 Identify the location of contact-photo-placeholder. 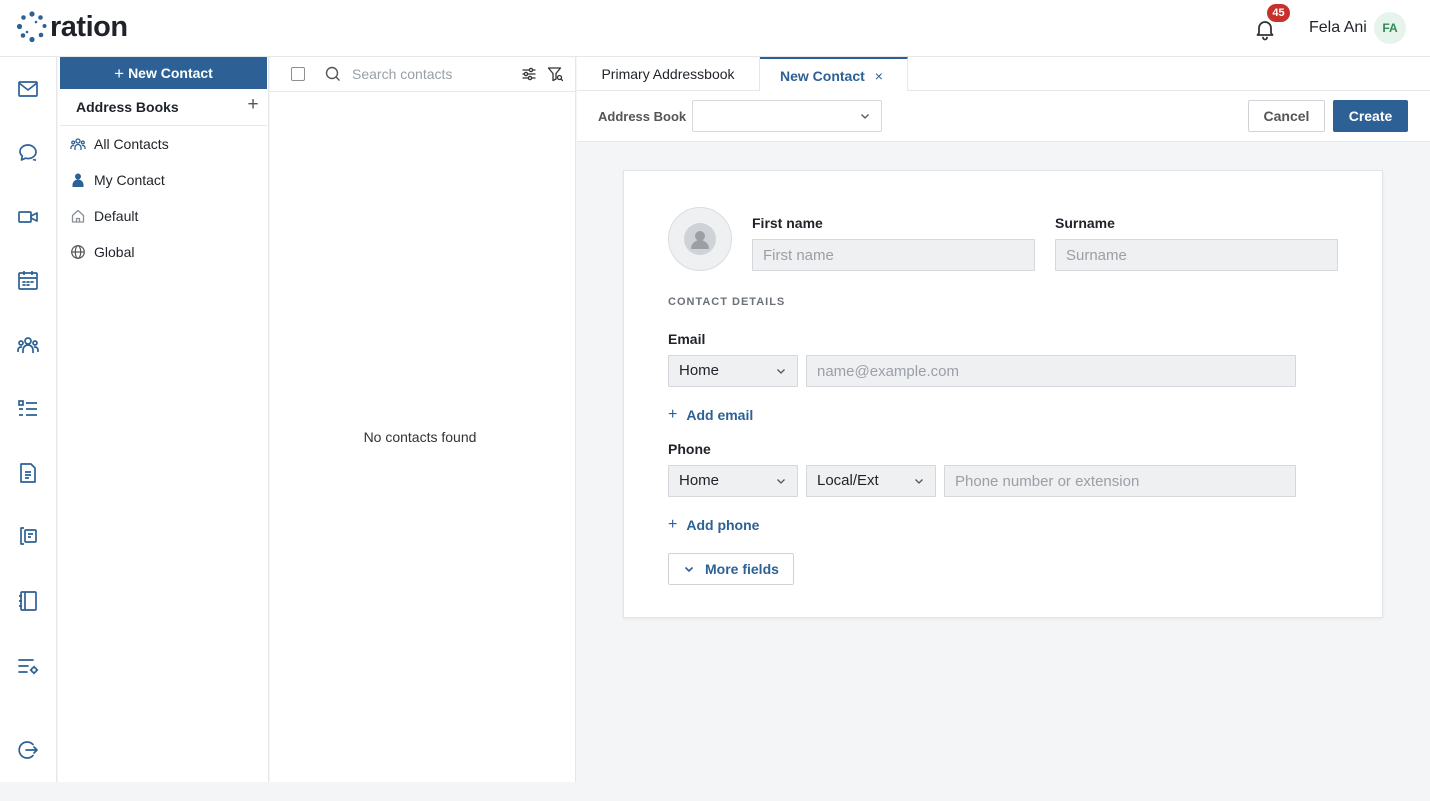
(700, 239).